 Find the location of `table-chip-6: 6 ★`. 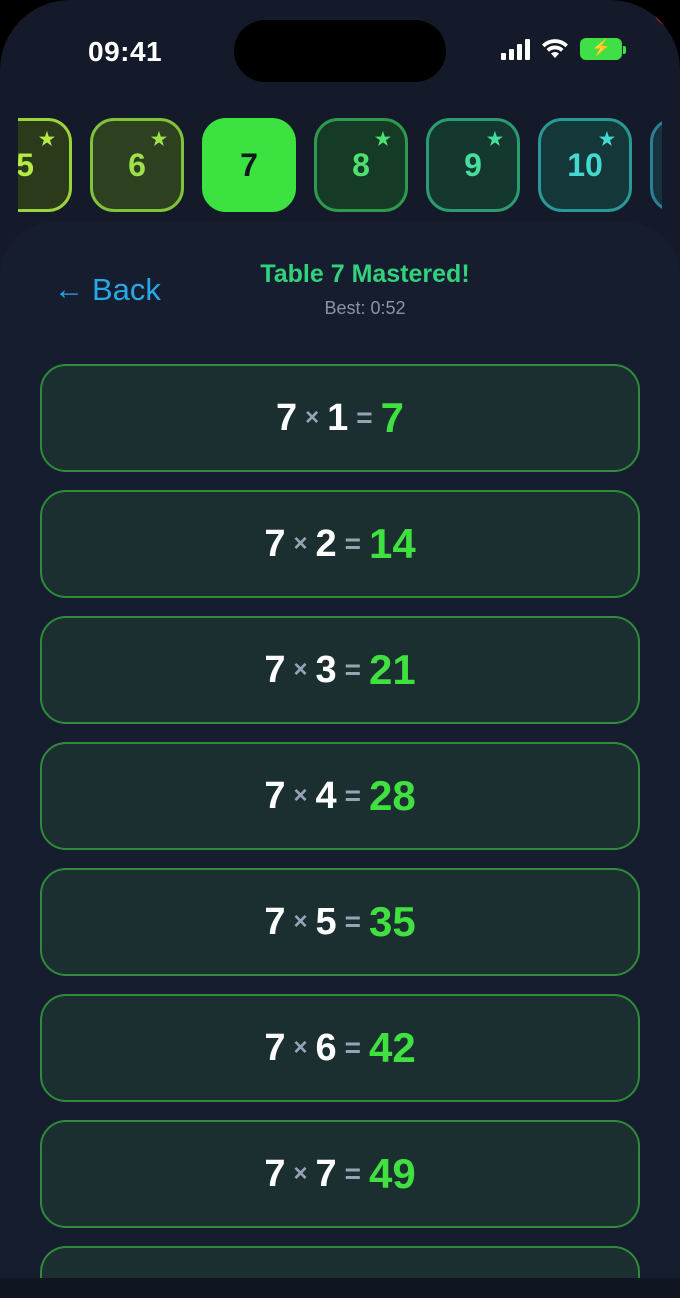

table-chip-6: 6 ★ is located at coordinates (137, 165).